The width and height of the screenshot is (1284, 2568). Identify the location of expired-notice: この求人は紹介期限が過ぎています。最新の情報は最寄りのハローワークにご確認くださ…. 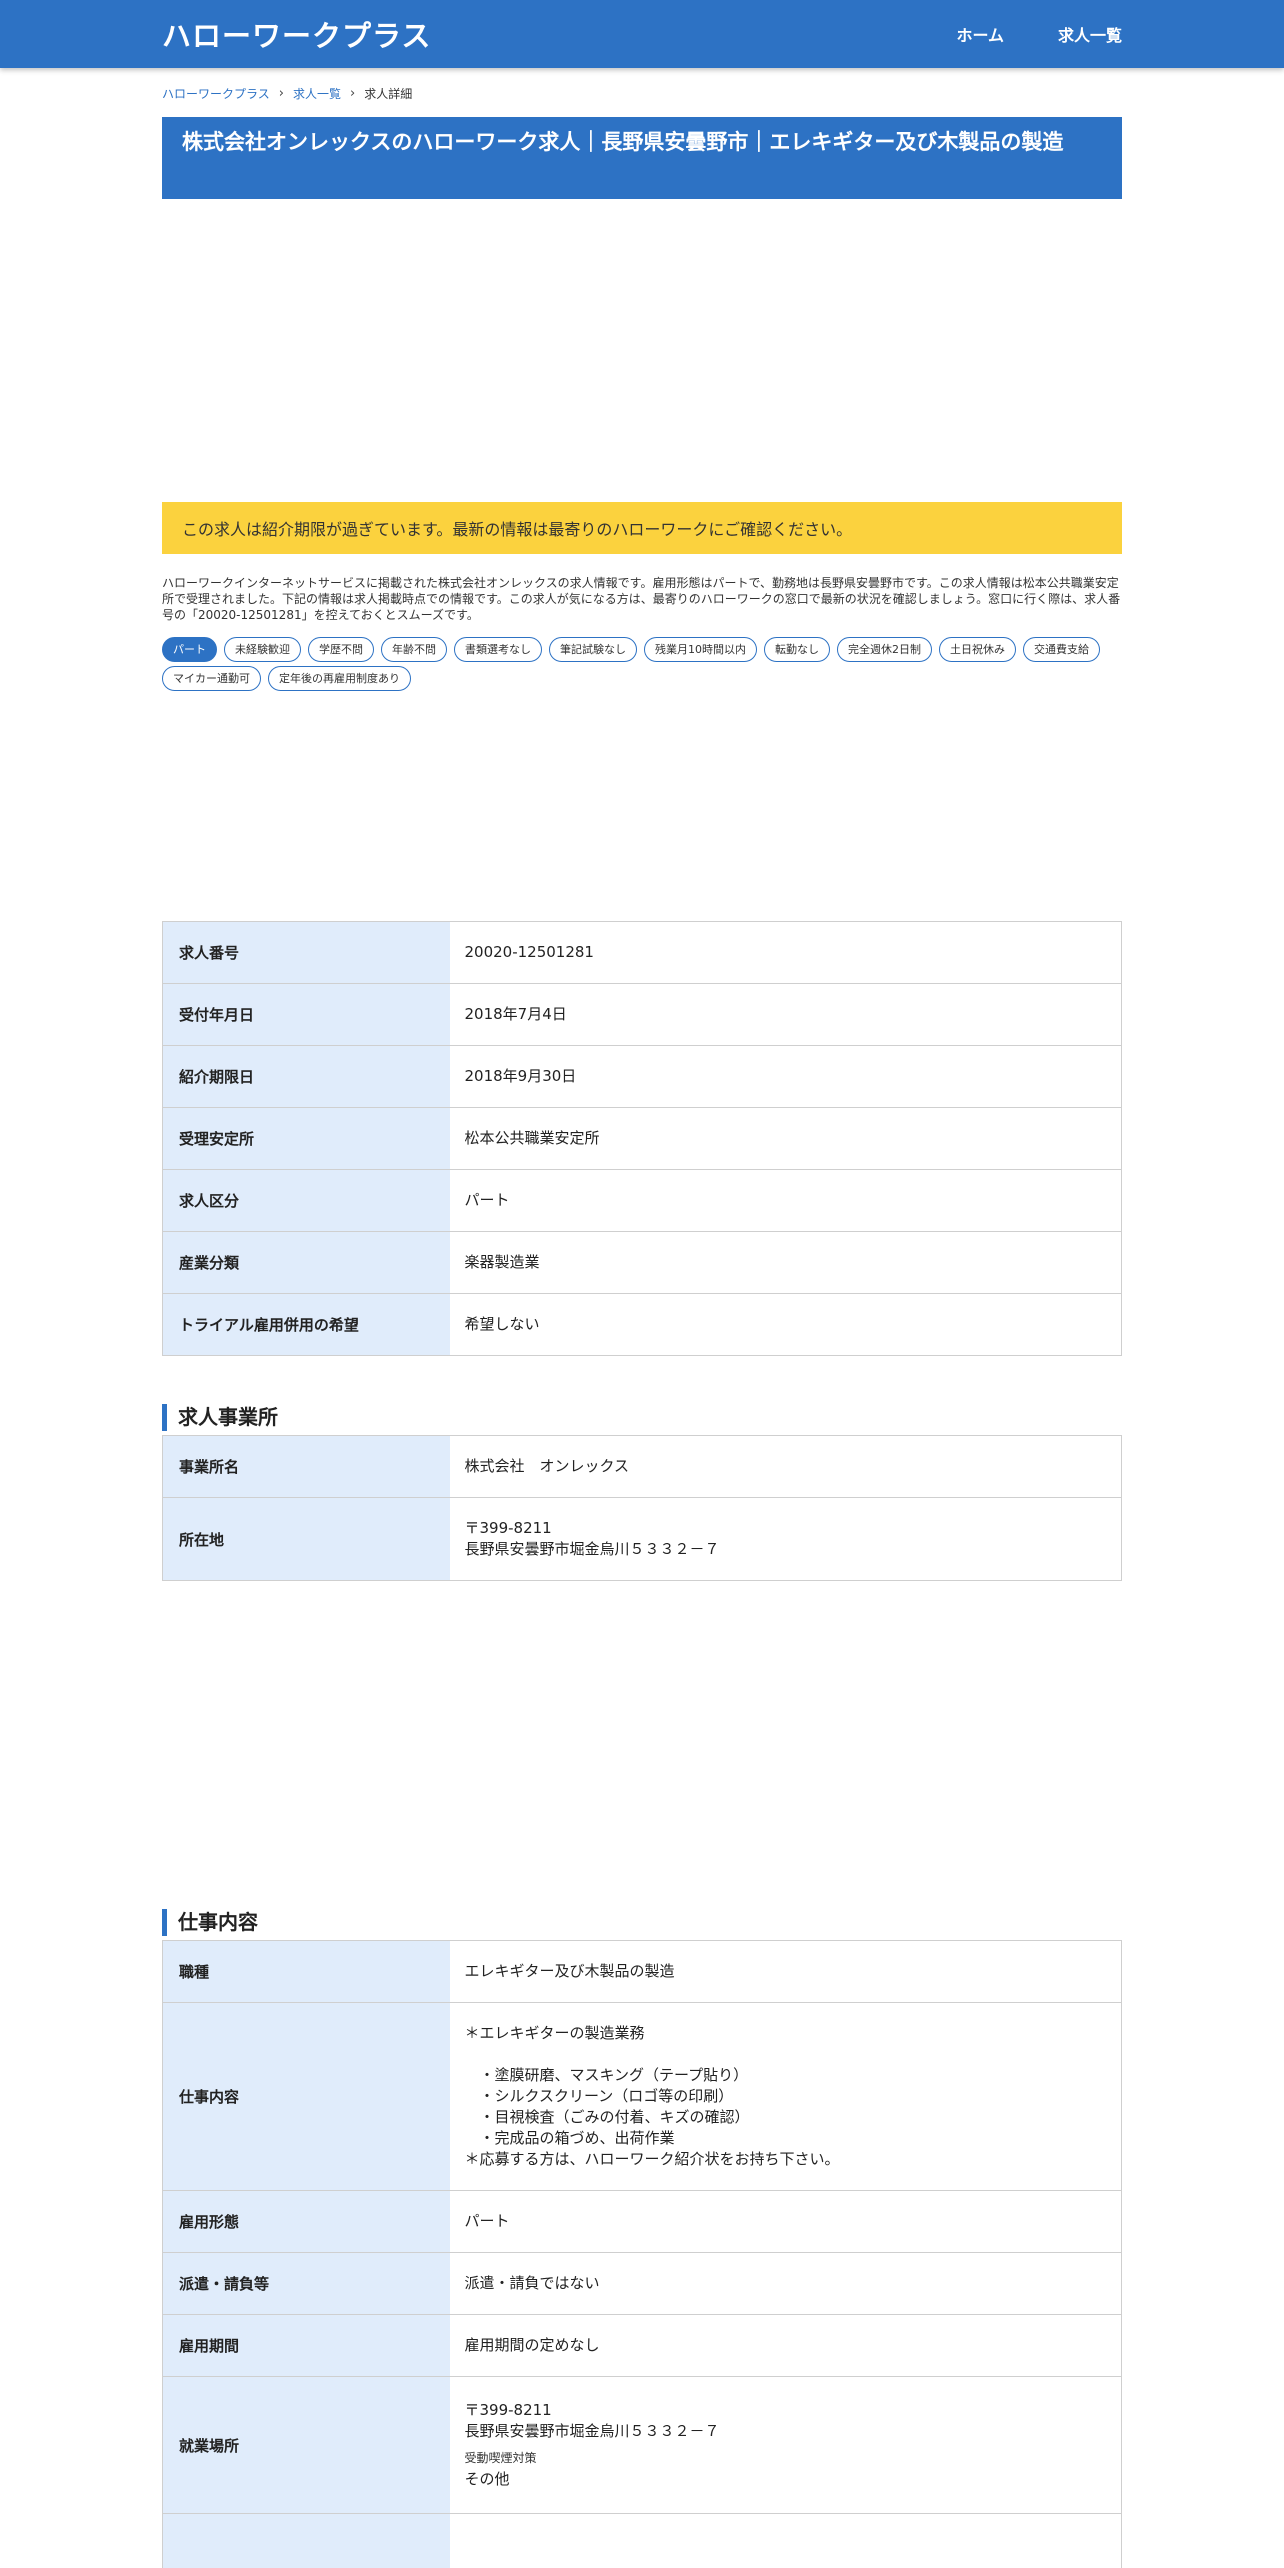
(642, 528).